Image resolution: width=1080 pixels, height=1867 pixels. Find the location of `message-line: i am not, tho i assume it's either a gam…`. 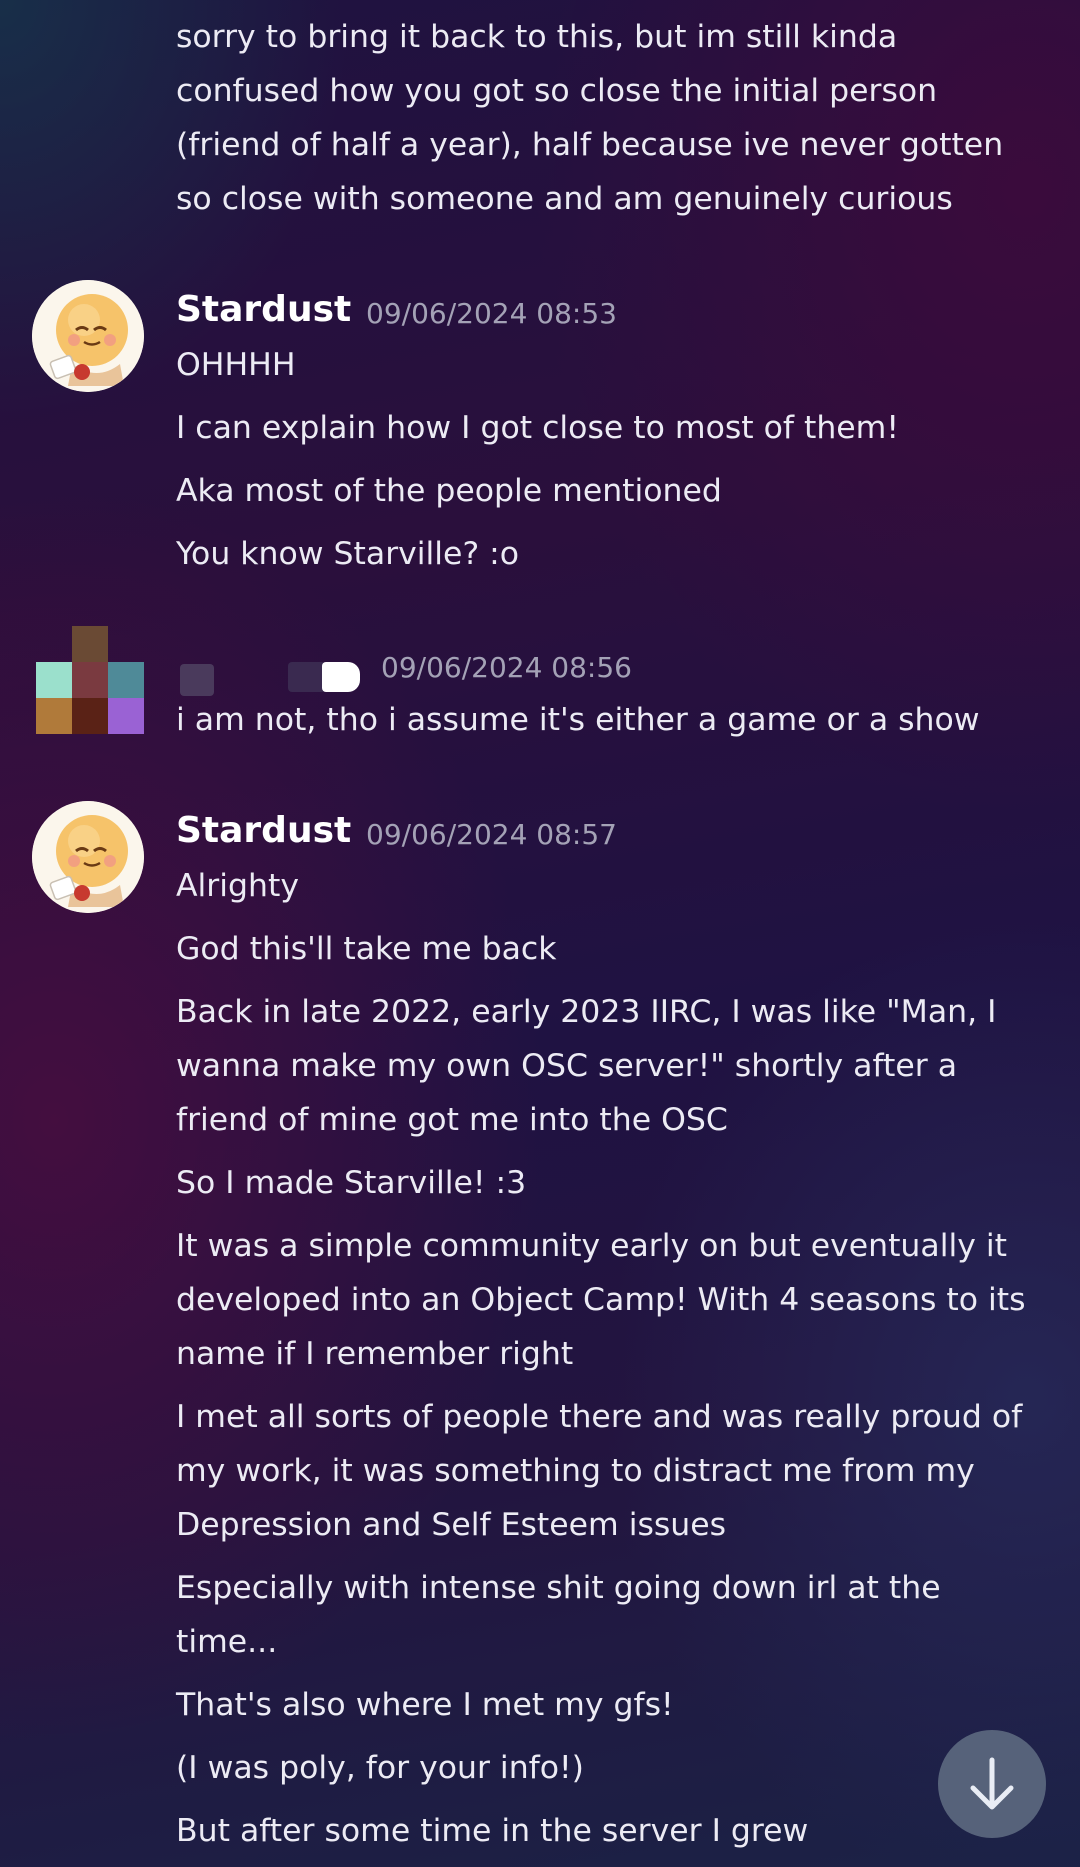

message-line: i am not, tho i assume it's either a gam… is located at coordinates (578, 720).